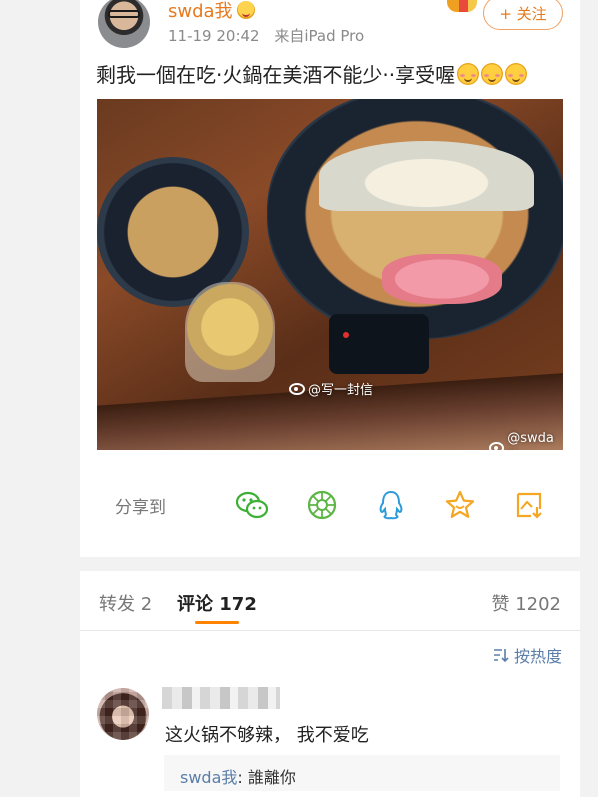 The image size is (598, 797). I want to click on sort-by-hot-button: 按热度, so click(527, 655).